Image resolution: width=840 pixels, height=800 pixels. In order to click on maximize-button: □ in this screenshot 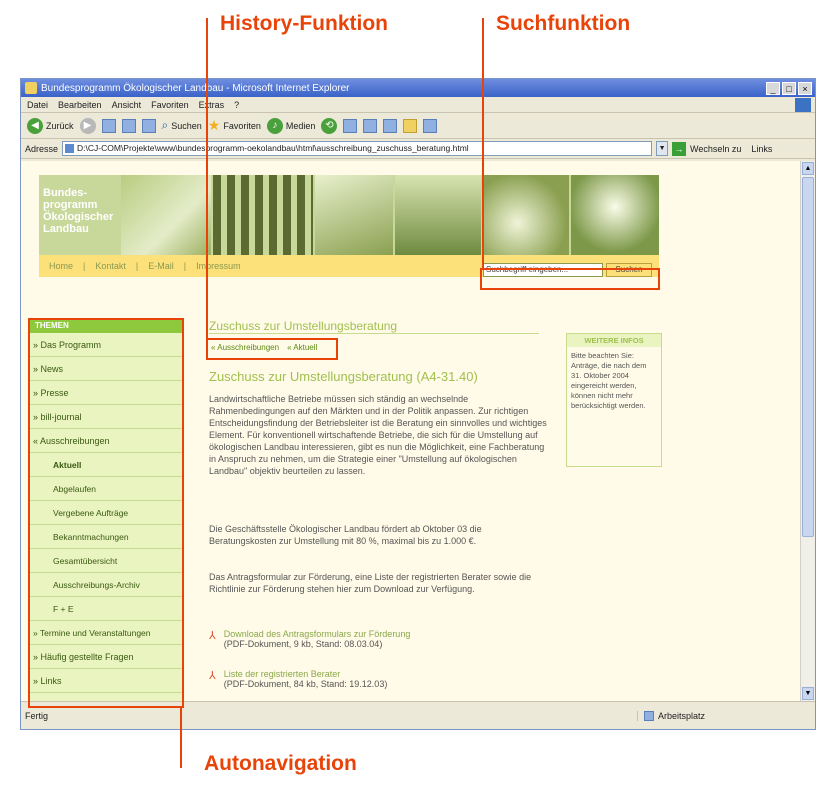, I will do `click(789, 88)`.